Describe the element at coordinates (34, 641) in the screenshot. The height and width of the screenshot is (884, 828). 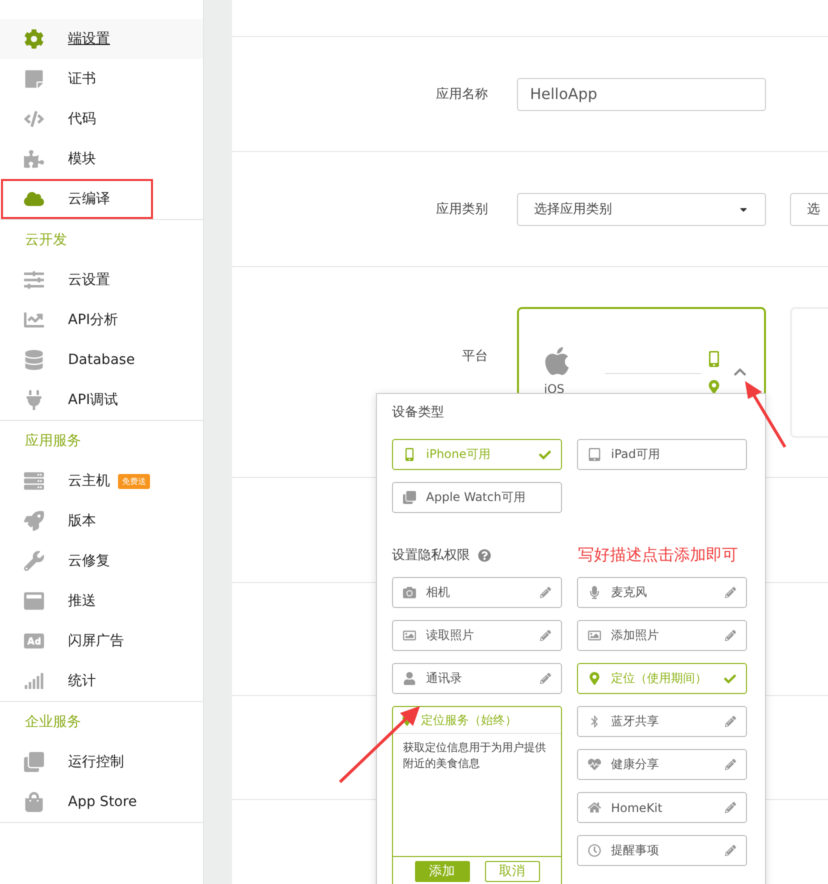
I see `ad-icon` at that location.